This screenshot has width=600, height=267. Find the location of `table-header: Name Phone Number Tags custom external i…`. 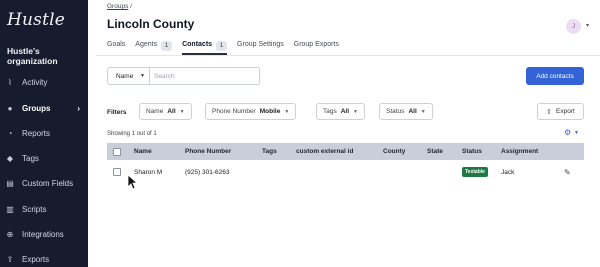

table-header: Name Phone Number Tags custom external i… is located at coordinates (345, 151).